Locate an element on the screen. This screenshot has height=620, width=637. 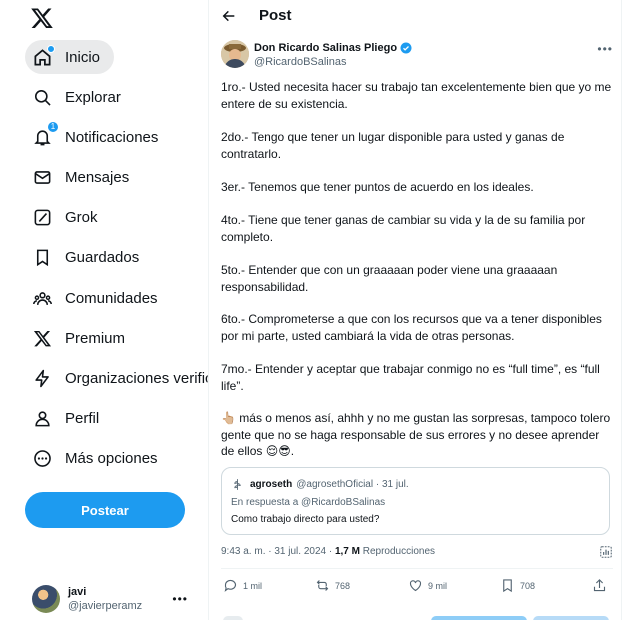
sidebar-item-premium: Premium is located at coordinates (82, 338).